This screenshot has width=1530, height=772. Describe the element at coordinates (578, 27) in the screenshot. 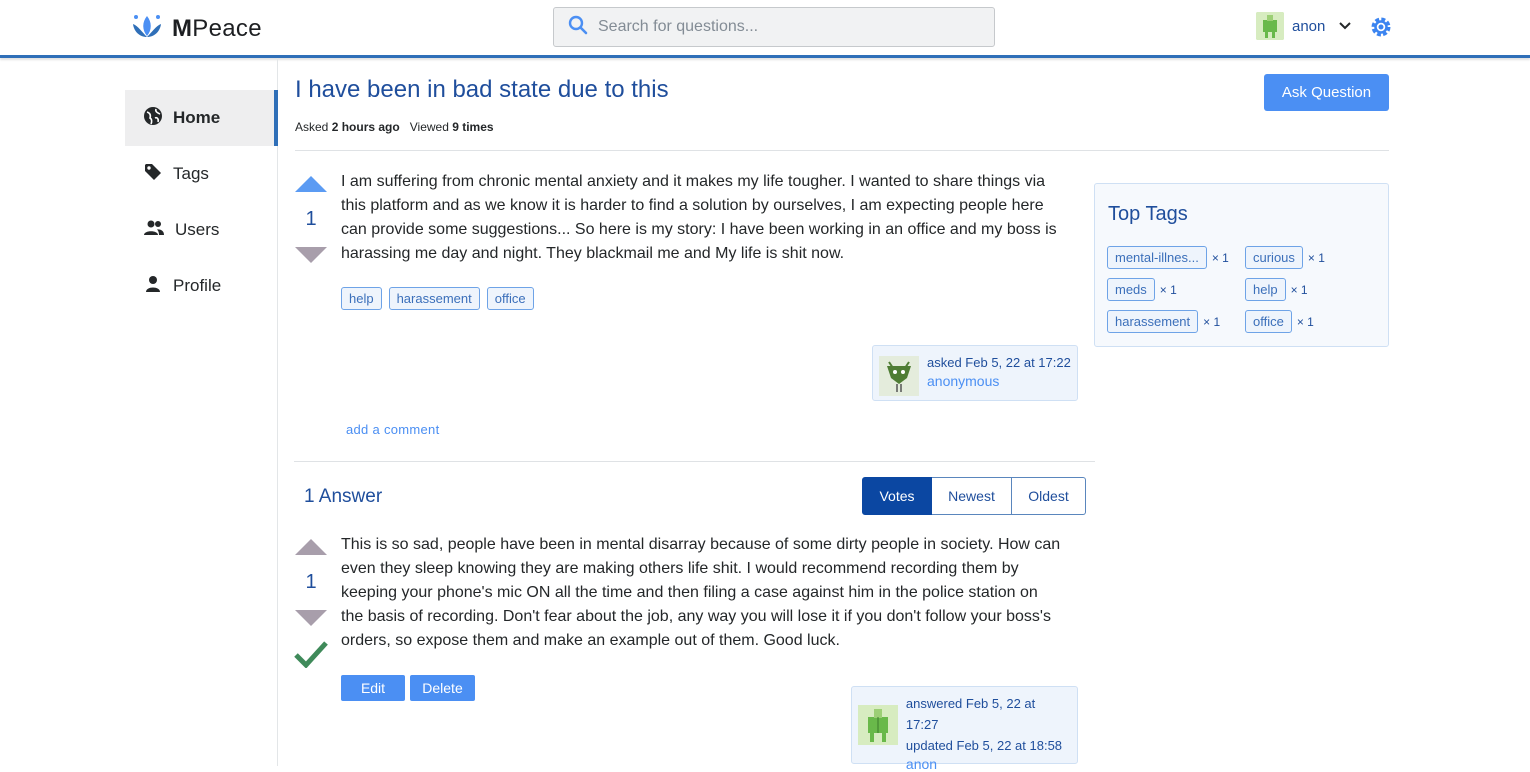

I see `search-icon` at that location.